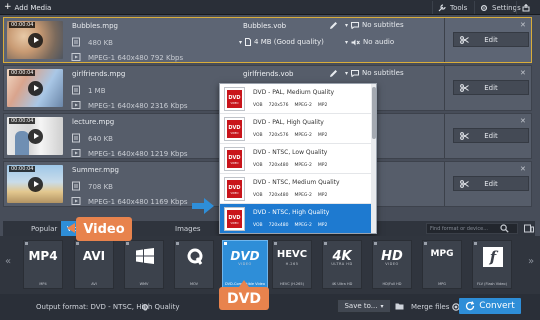 This screenshot has width=540, height=320. I want to click on export-button, so click(525, 7).